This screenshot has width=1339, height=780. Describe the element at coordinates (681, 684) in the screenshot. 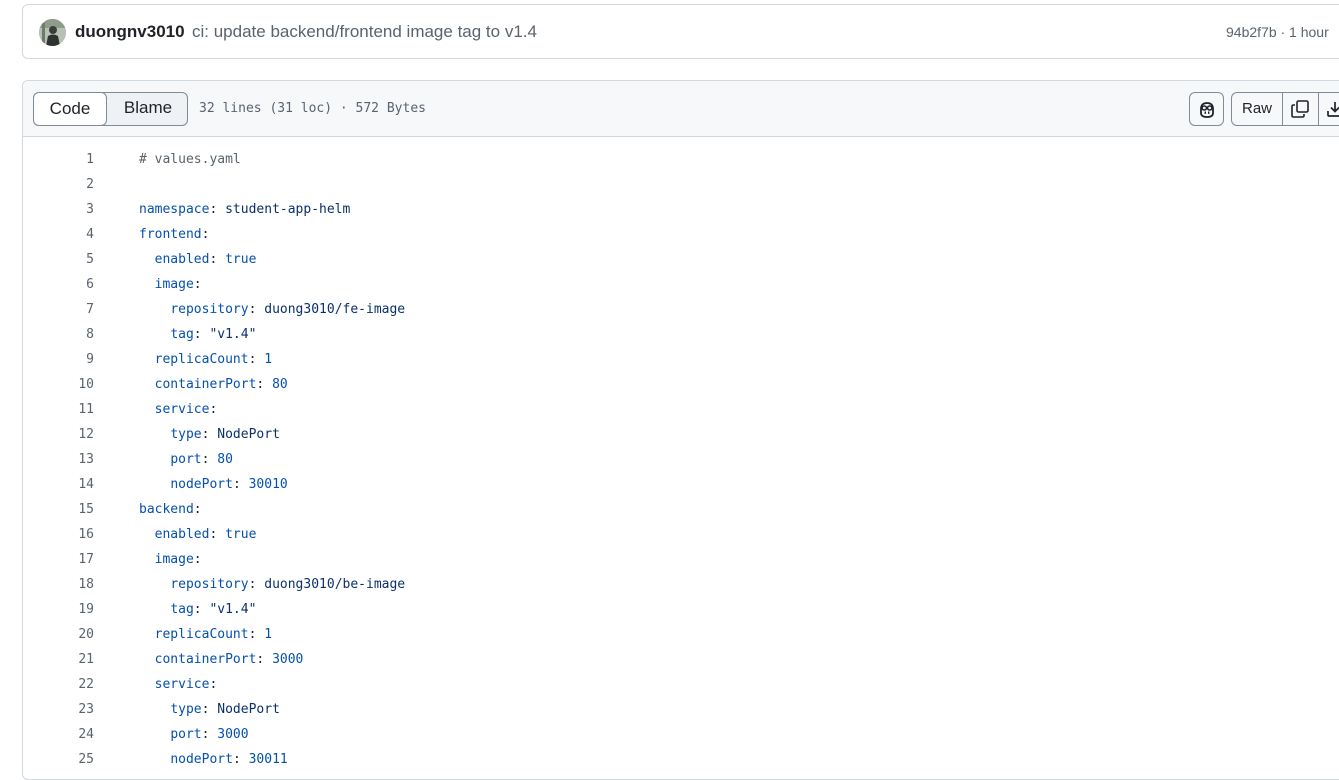

I see `code-line: 22 service:` at that location.